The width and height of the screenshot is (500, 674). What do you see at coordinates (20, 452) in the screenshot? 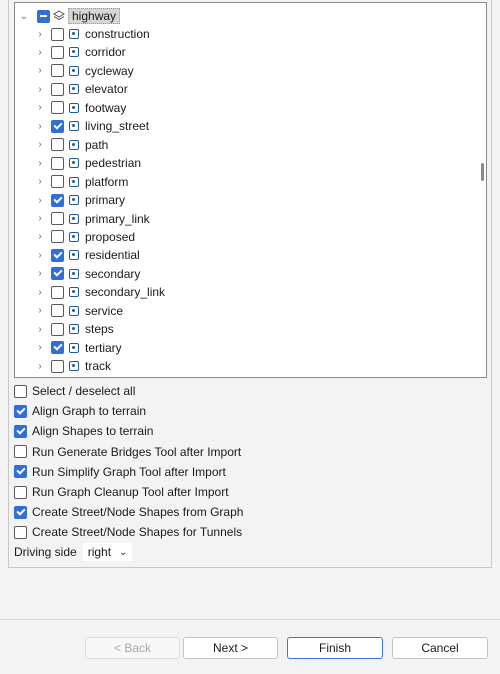
I see `generate-bridges-checkbox` at bounding box center [20, 452].